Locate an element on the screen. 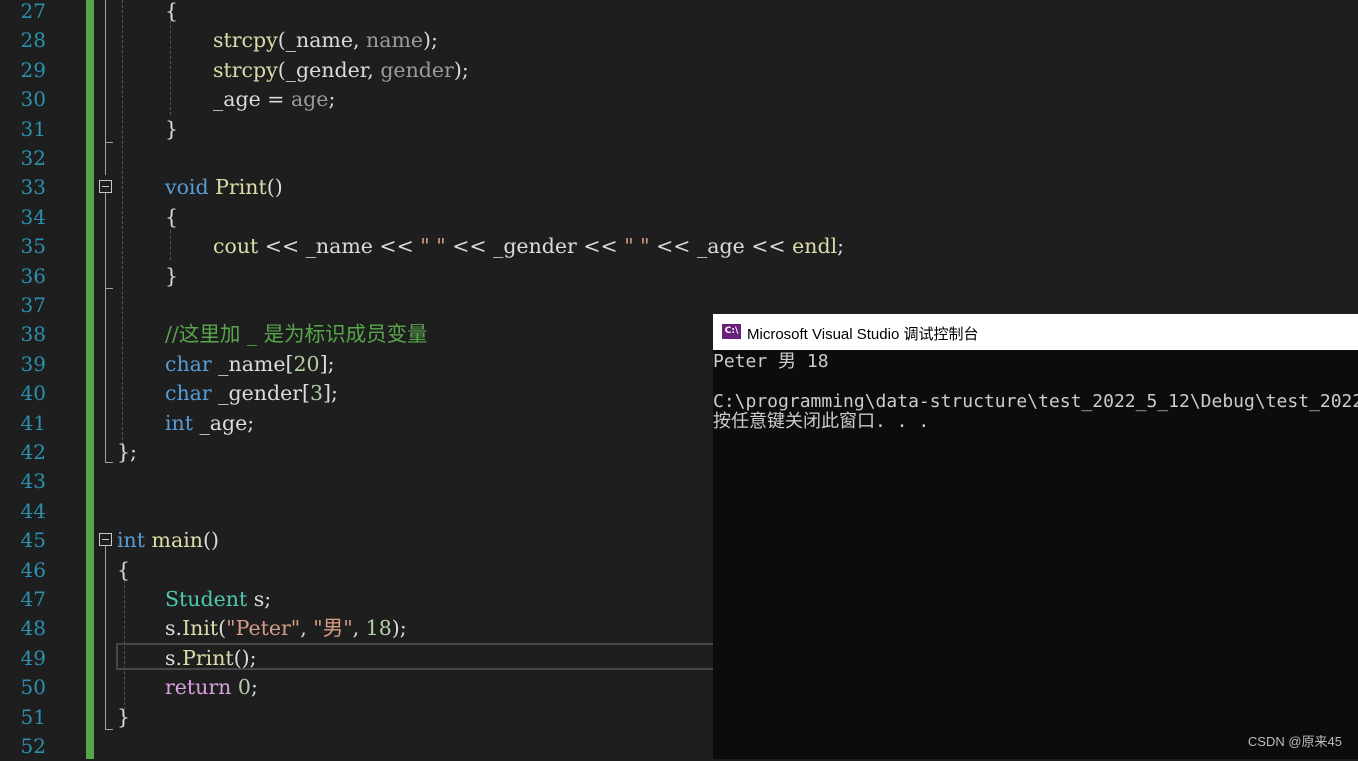 The image size is (1358, 761). line-number: 44 is located at coordinates (33, 510).